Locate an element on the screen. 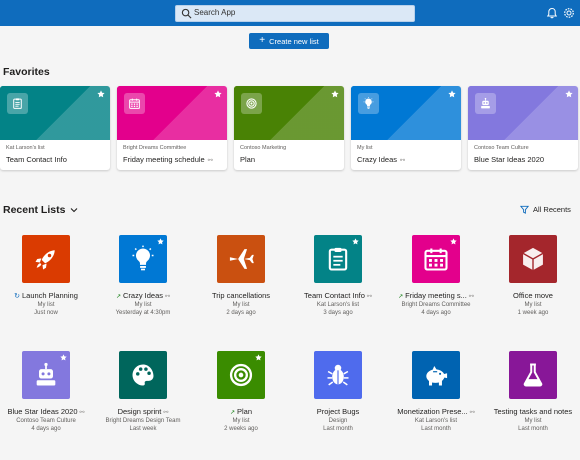 Image resolution: width=580 pixels, height=460 pixels. bell-icon is located at coordinates (552, 13).